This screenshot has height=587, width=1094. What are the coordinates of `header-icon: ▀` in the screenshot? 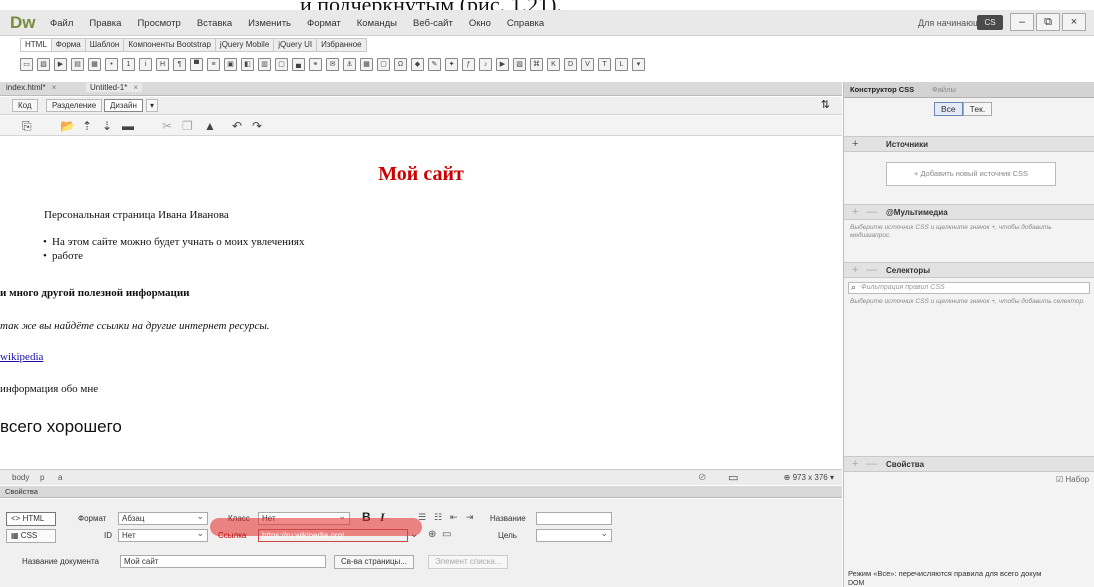 It's located at (196, 64).